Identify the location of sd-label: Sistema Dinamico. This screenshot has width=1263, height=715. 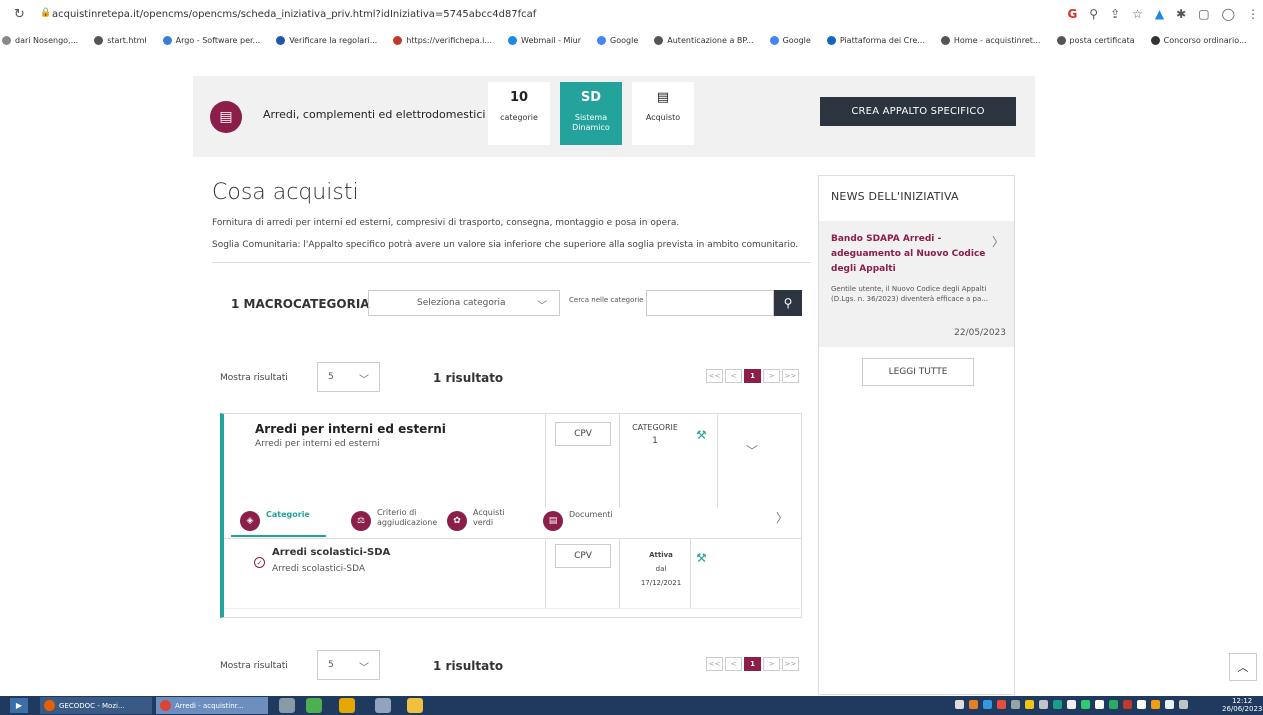
(591, 122).